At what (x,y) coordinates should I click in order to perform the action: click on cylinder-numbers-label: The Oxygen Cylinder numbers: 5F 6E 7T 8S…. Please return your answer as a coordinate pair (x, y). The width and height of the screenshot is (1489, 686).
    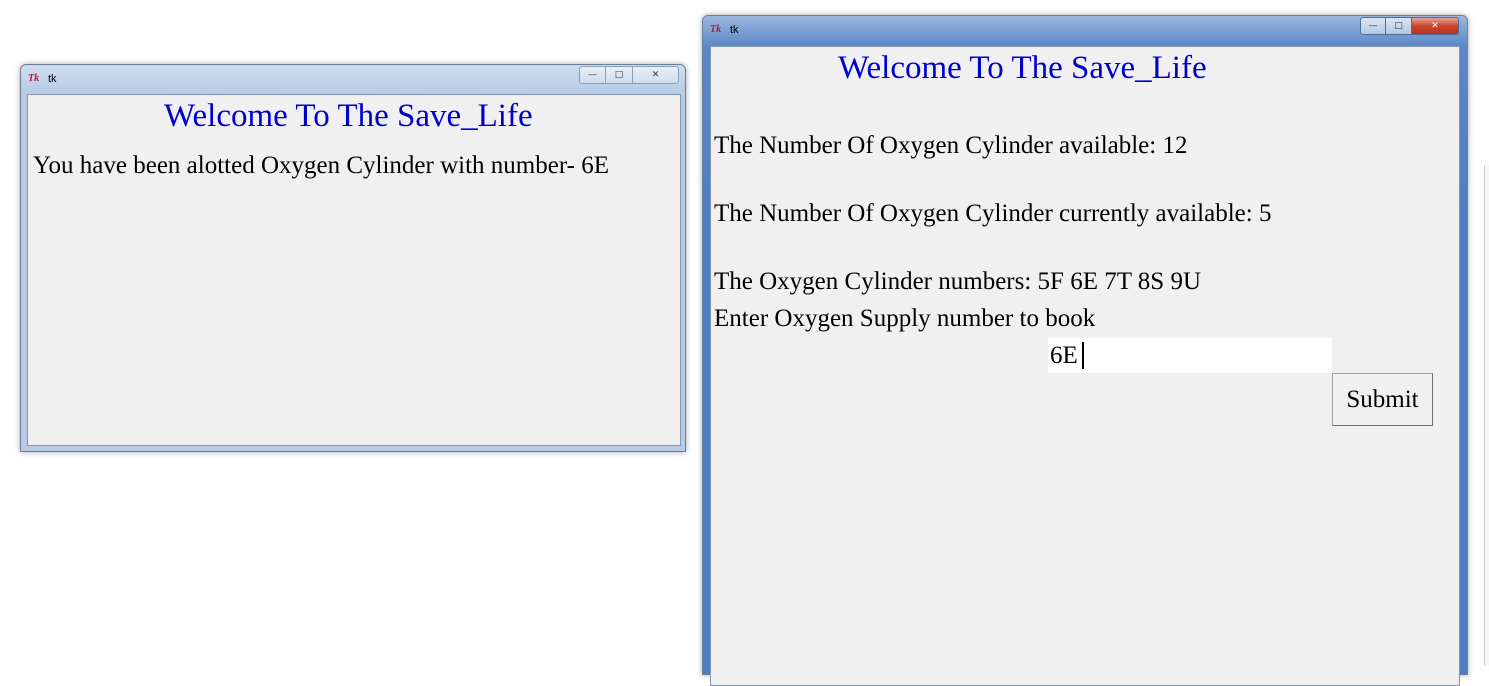
    Looking at the image, I should click on (957, 281).